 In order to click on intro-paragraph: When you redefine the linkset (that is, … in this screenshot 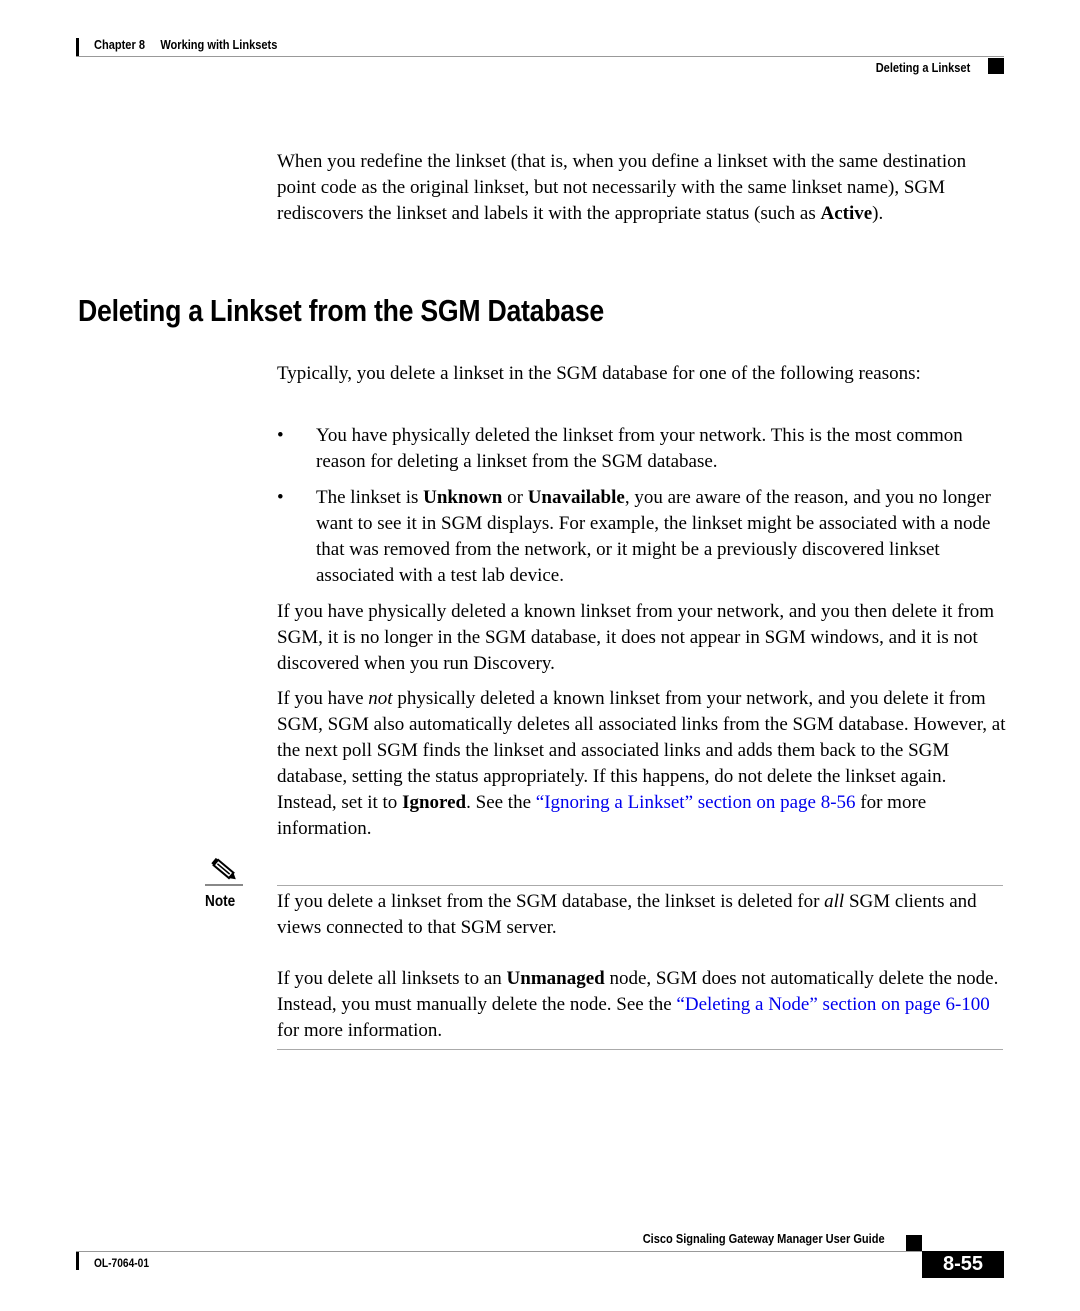, I will do `click(622, 187)`.